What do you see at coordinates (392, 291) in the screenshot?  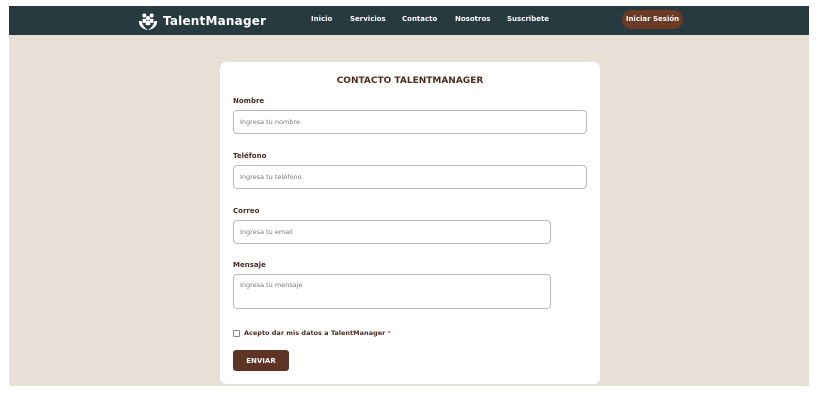 I see `message-textarea` at bounding box center [392, 291].